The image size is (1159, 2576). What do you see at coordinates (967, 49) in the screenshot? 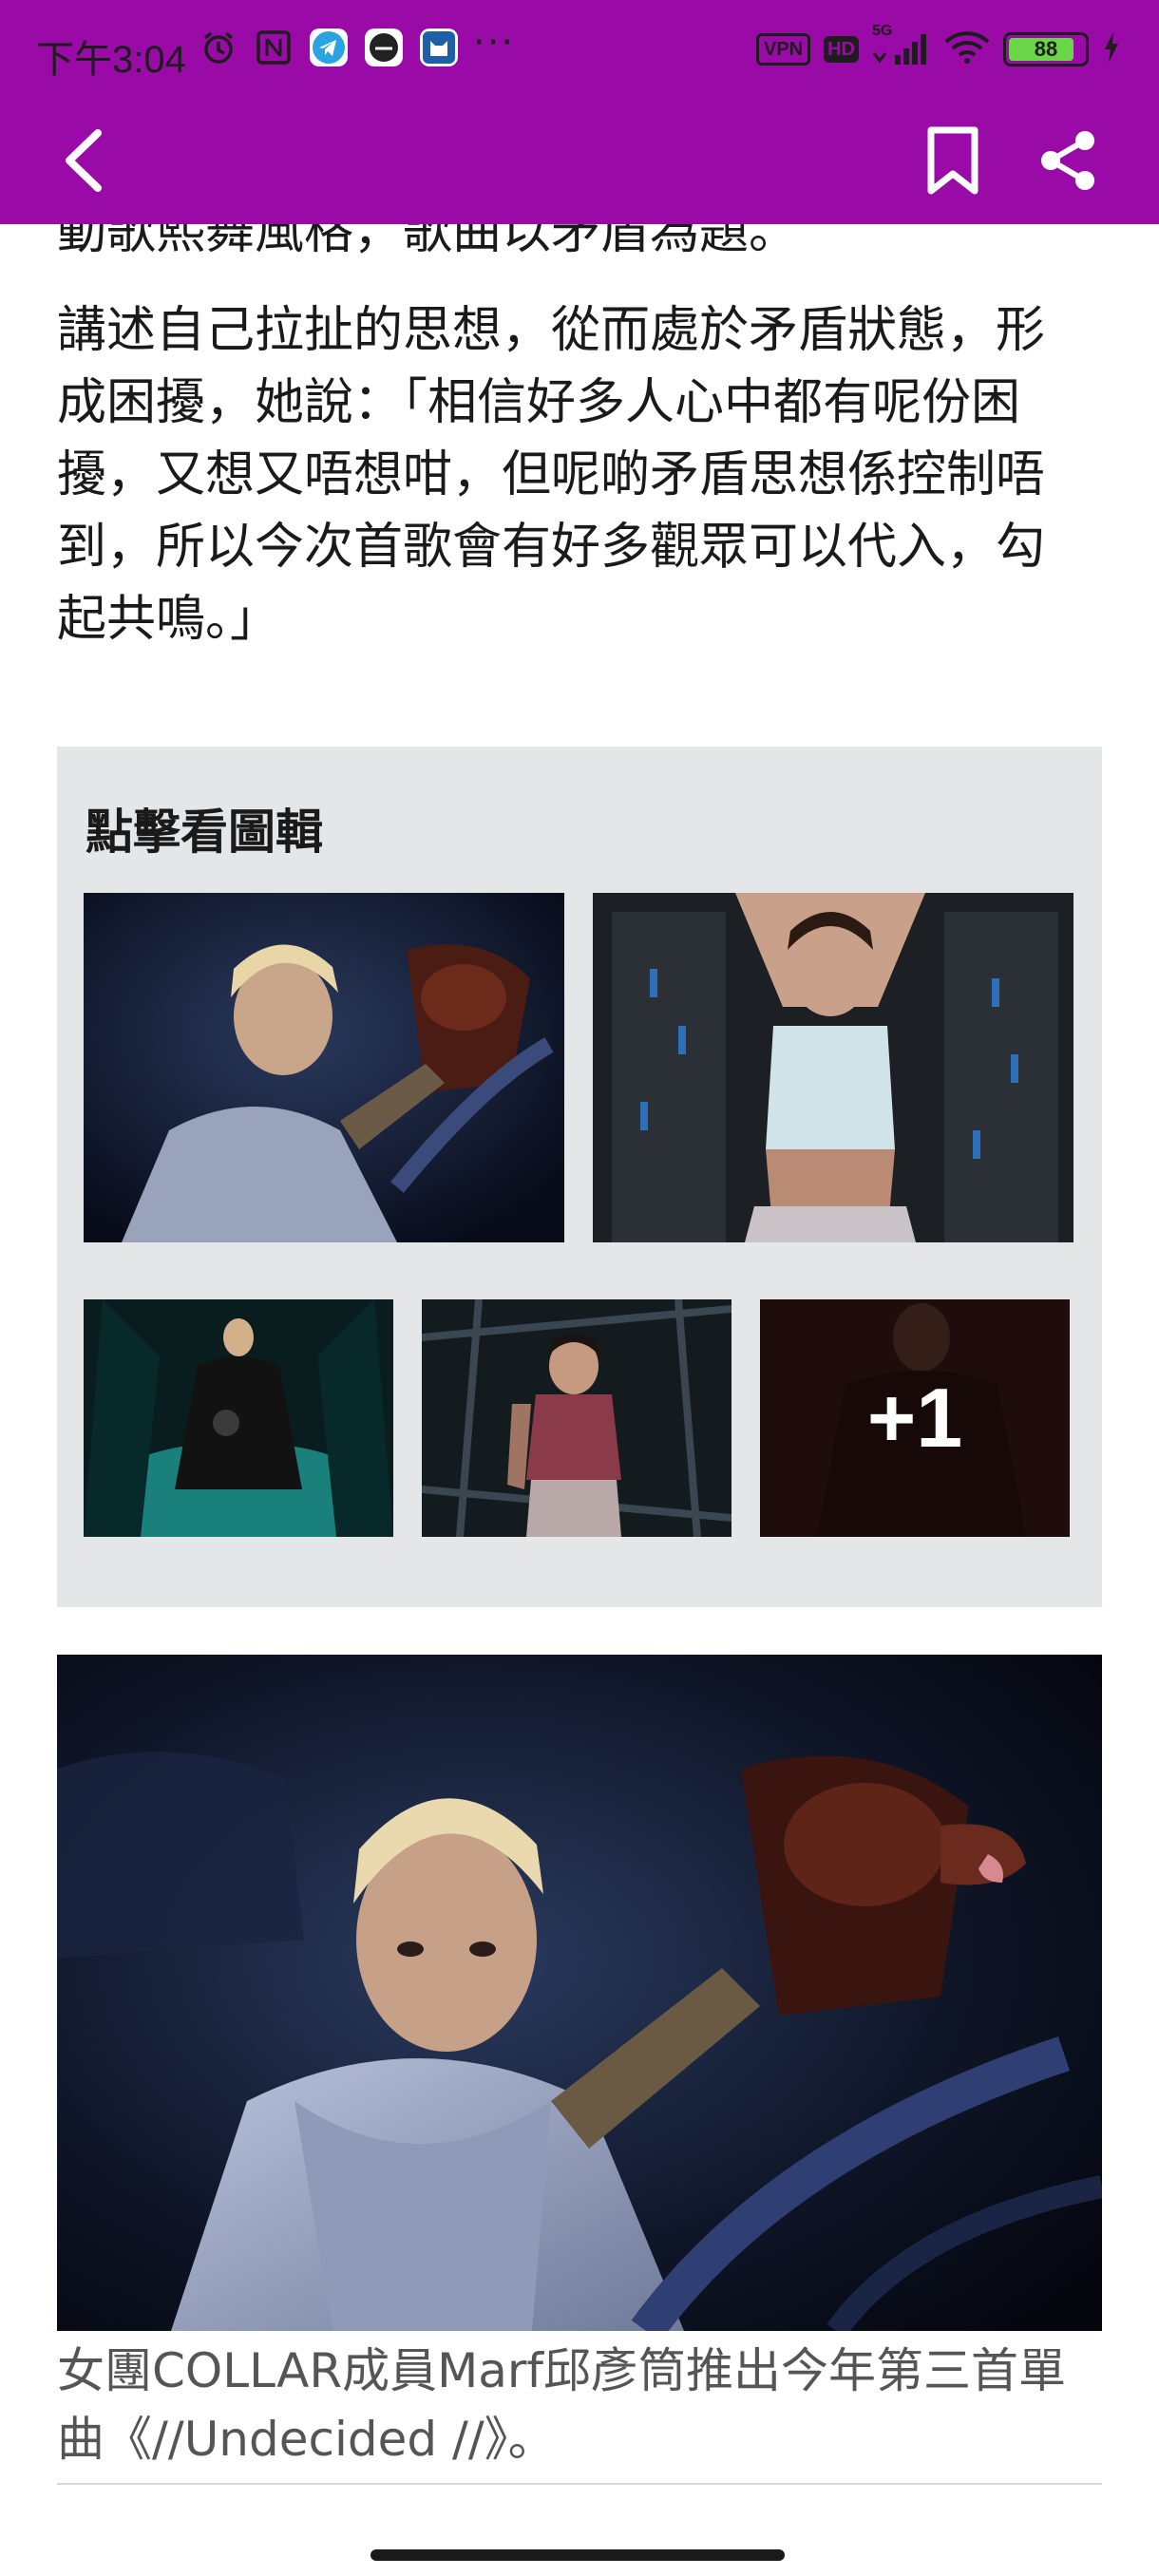
I see `wifi-icon` at bounding box center [967, 49].